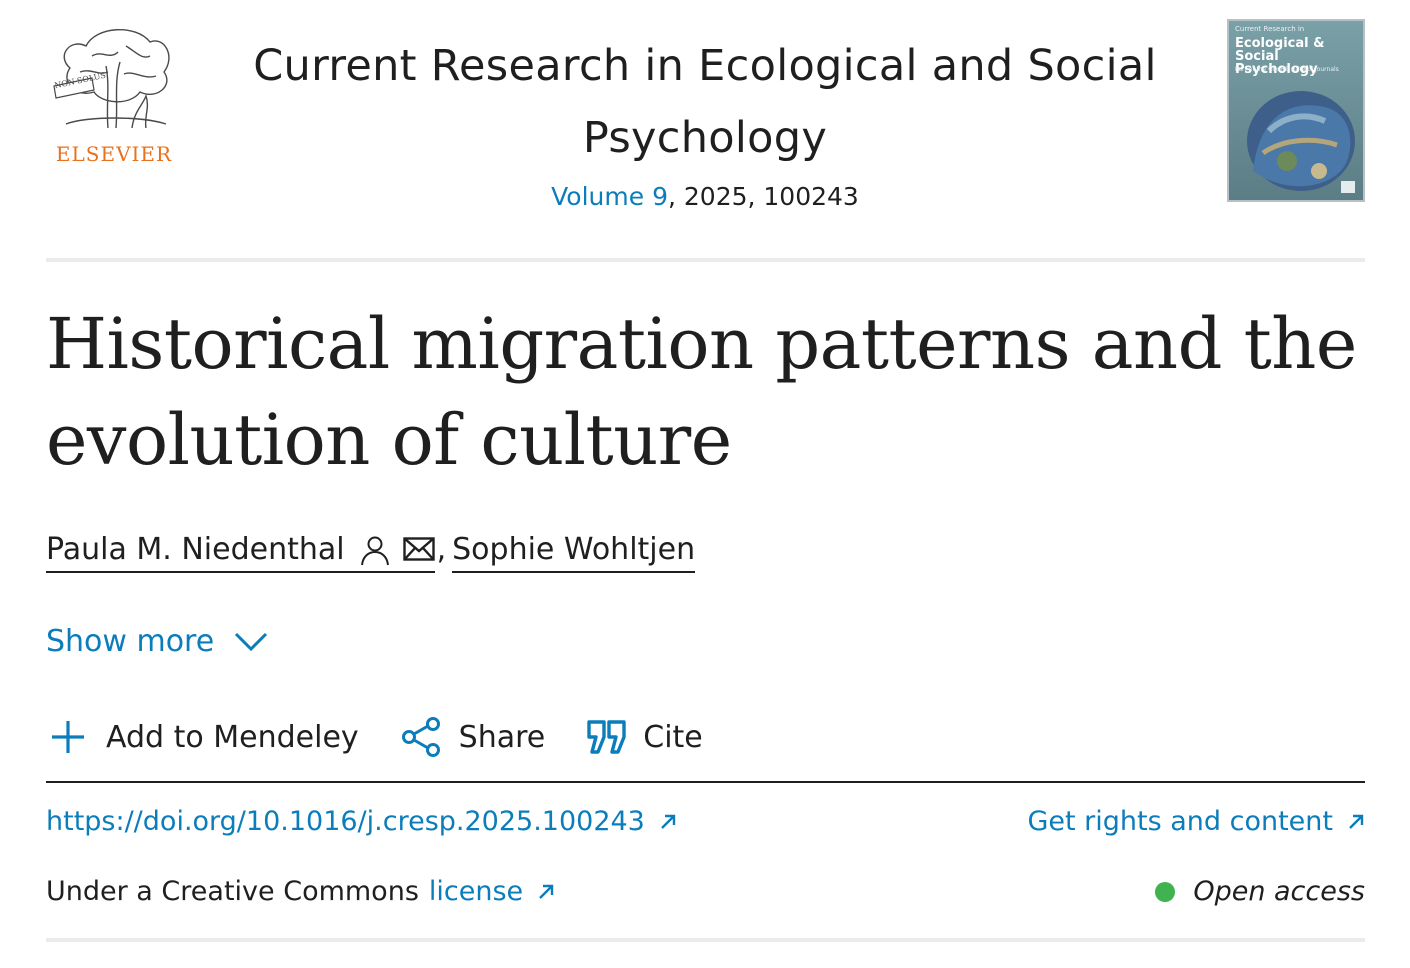 The image size is (1410, 968). I want to click on toolbar-divider, so click(705, 782).